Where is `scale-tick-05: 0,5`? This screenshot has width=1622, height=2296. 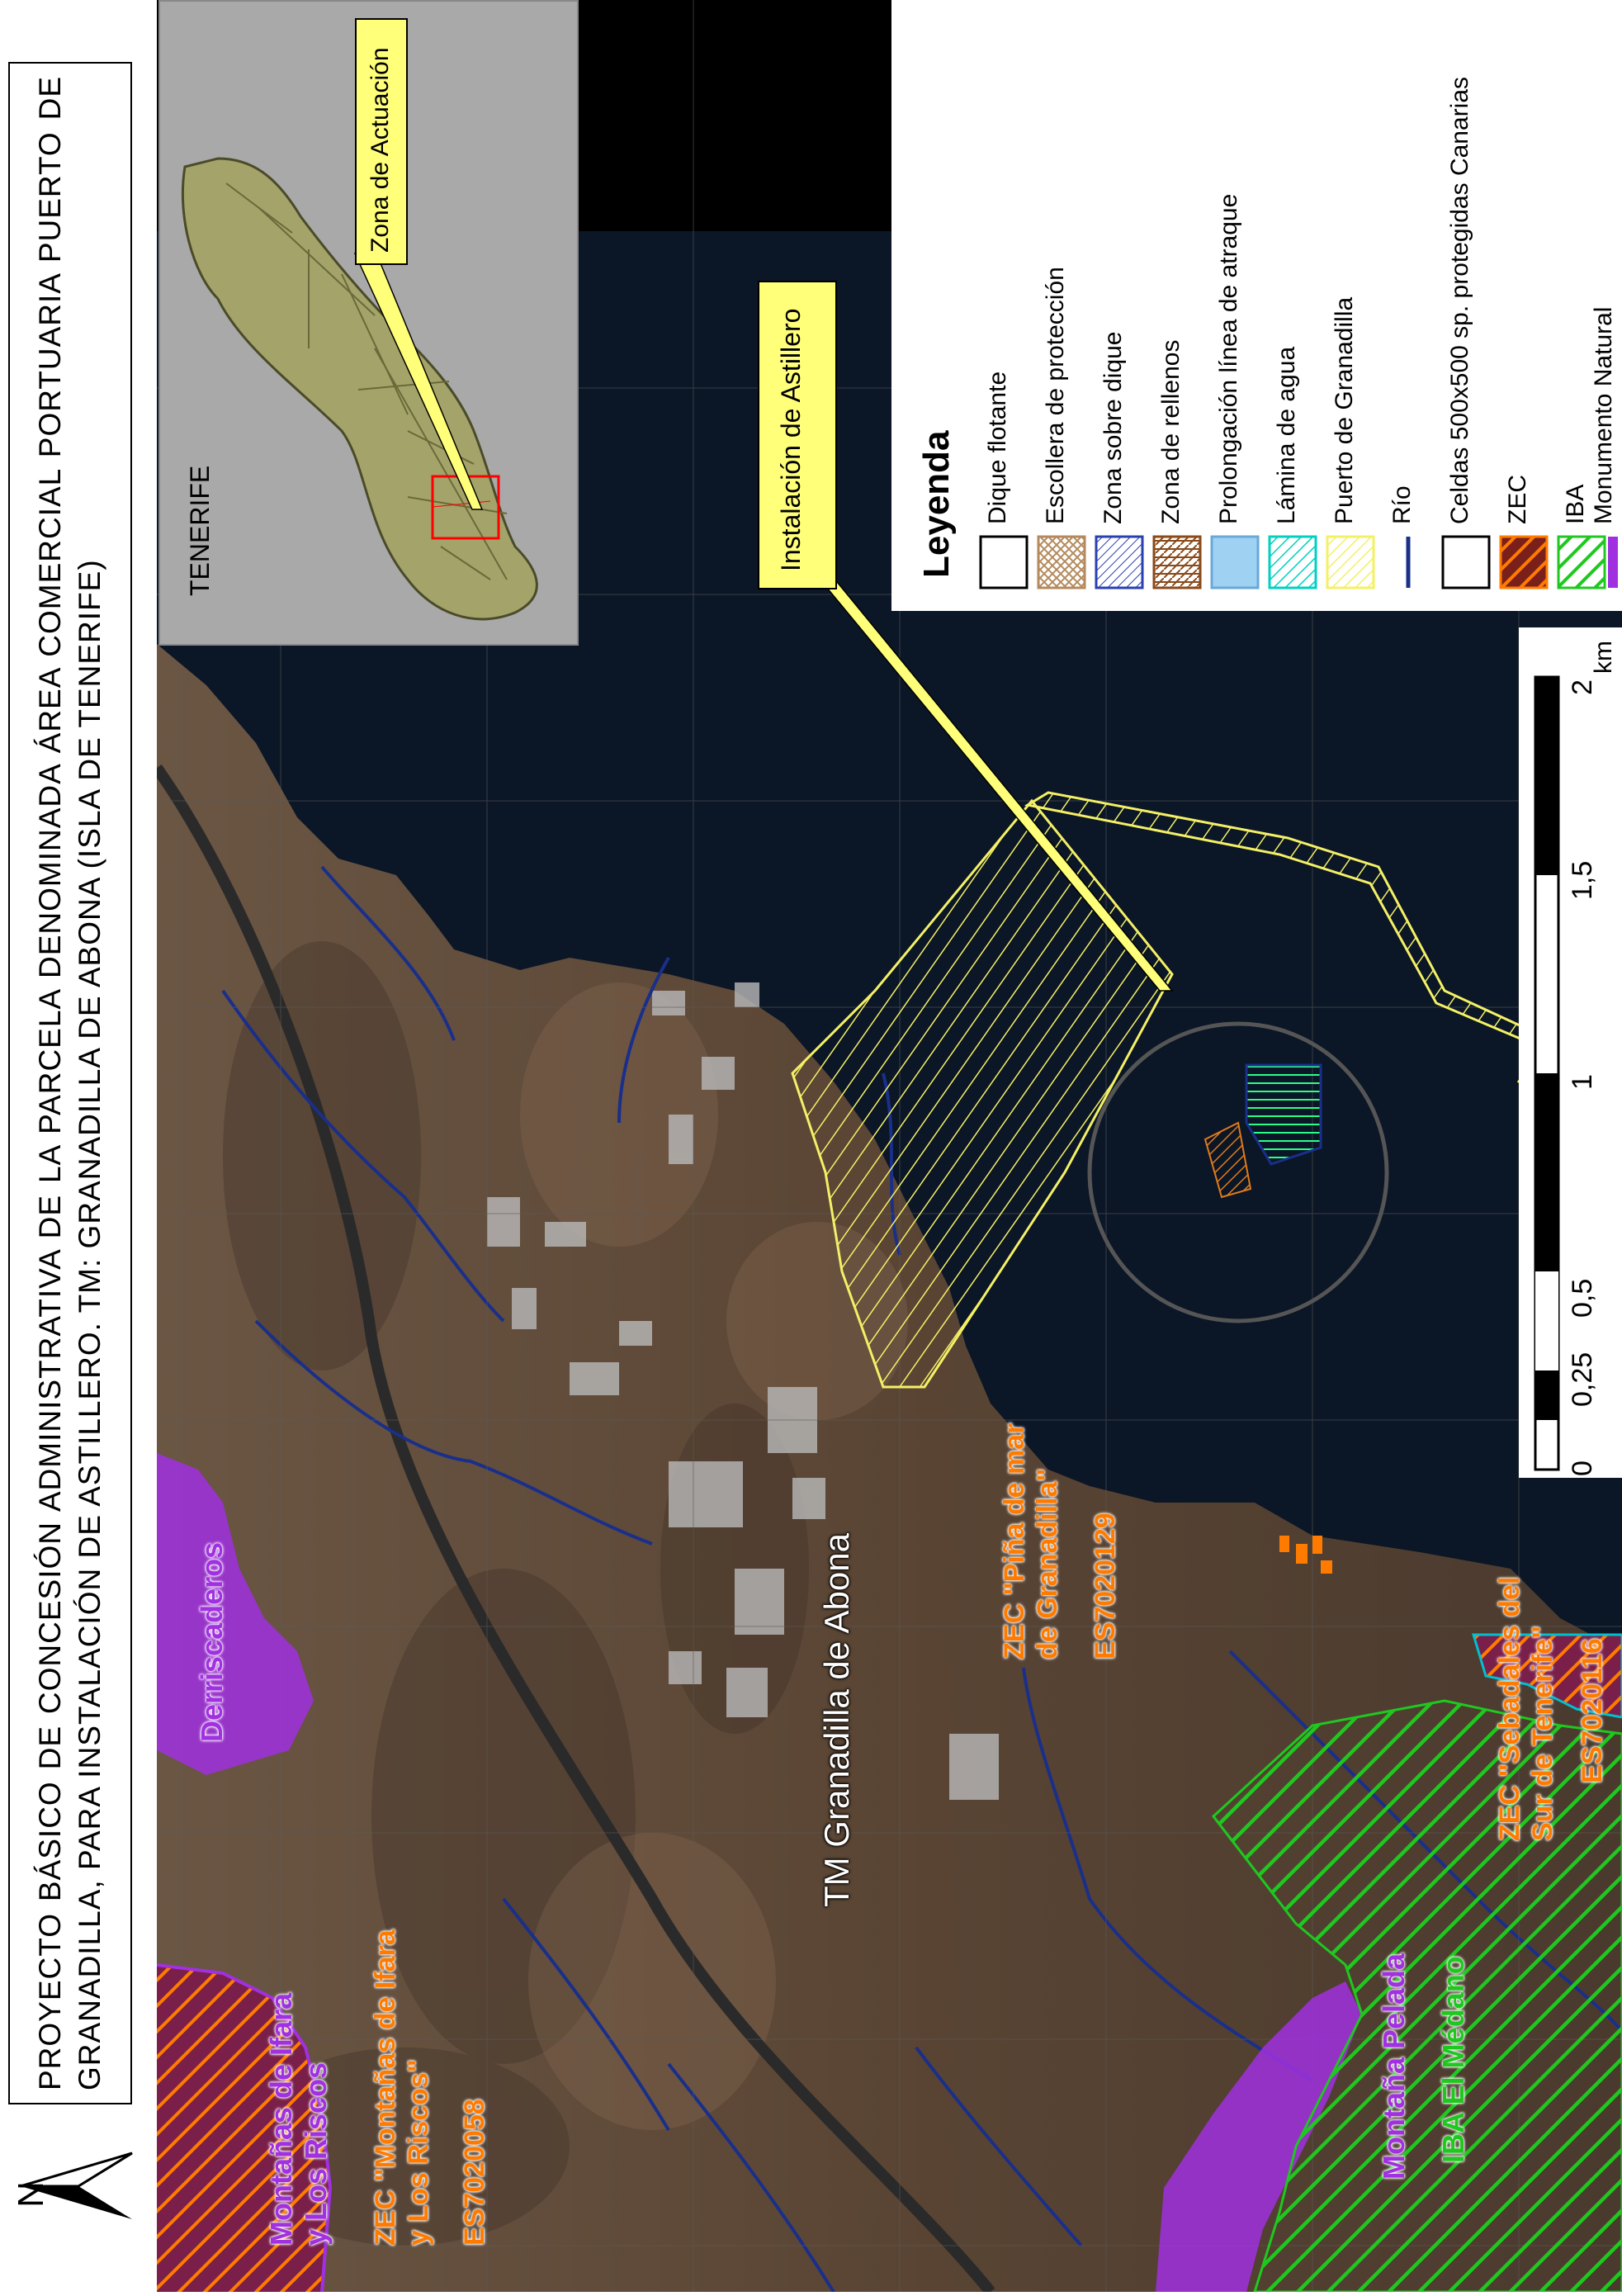 scale-tick-05: 0,5 is located at coordinates (1582, 1298).